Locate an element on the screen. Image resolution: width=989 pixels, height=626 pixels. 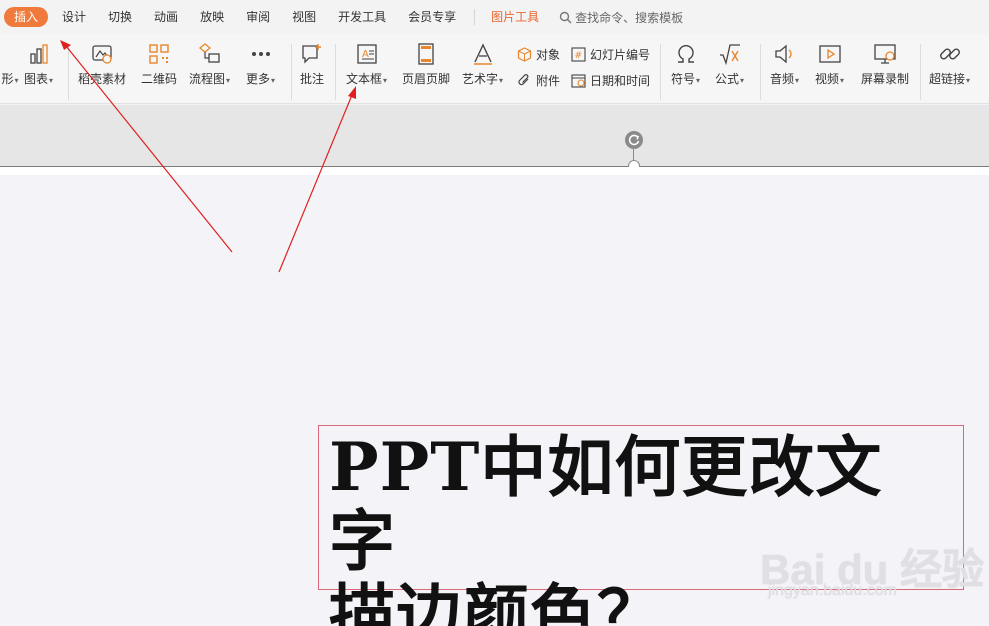
svg-text: A is located at coordinates (365, 54).